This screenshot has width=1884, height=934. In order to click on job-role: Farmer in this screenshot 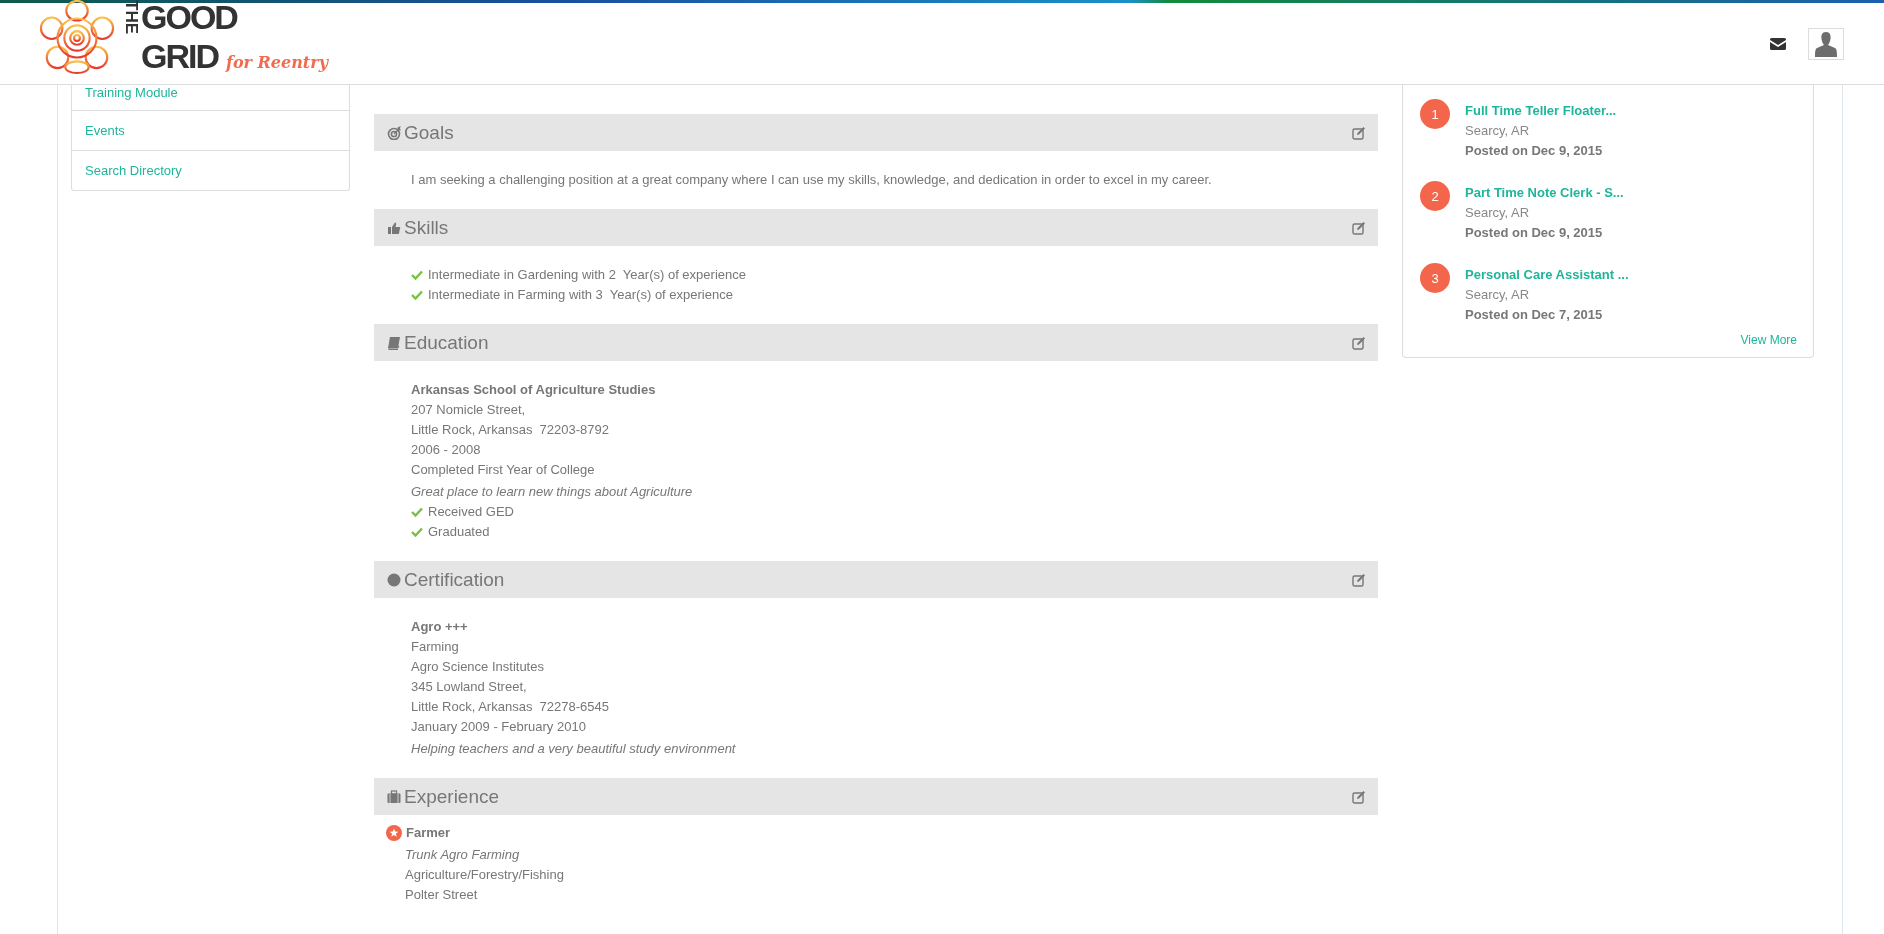, I will do `click(428, 833)`.